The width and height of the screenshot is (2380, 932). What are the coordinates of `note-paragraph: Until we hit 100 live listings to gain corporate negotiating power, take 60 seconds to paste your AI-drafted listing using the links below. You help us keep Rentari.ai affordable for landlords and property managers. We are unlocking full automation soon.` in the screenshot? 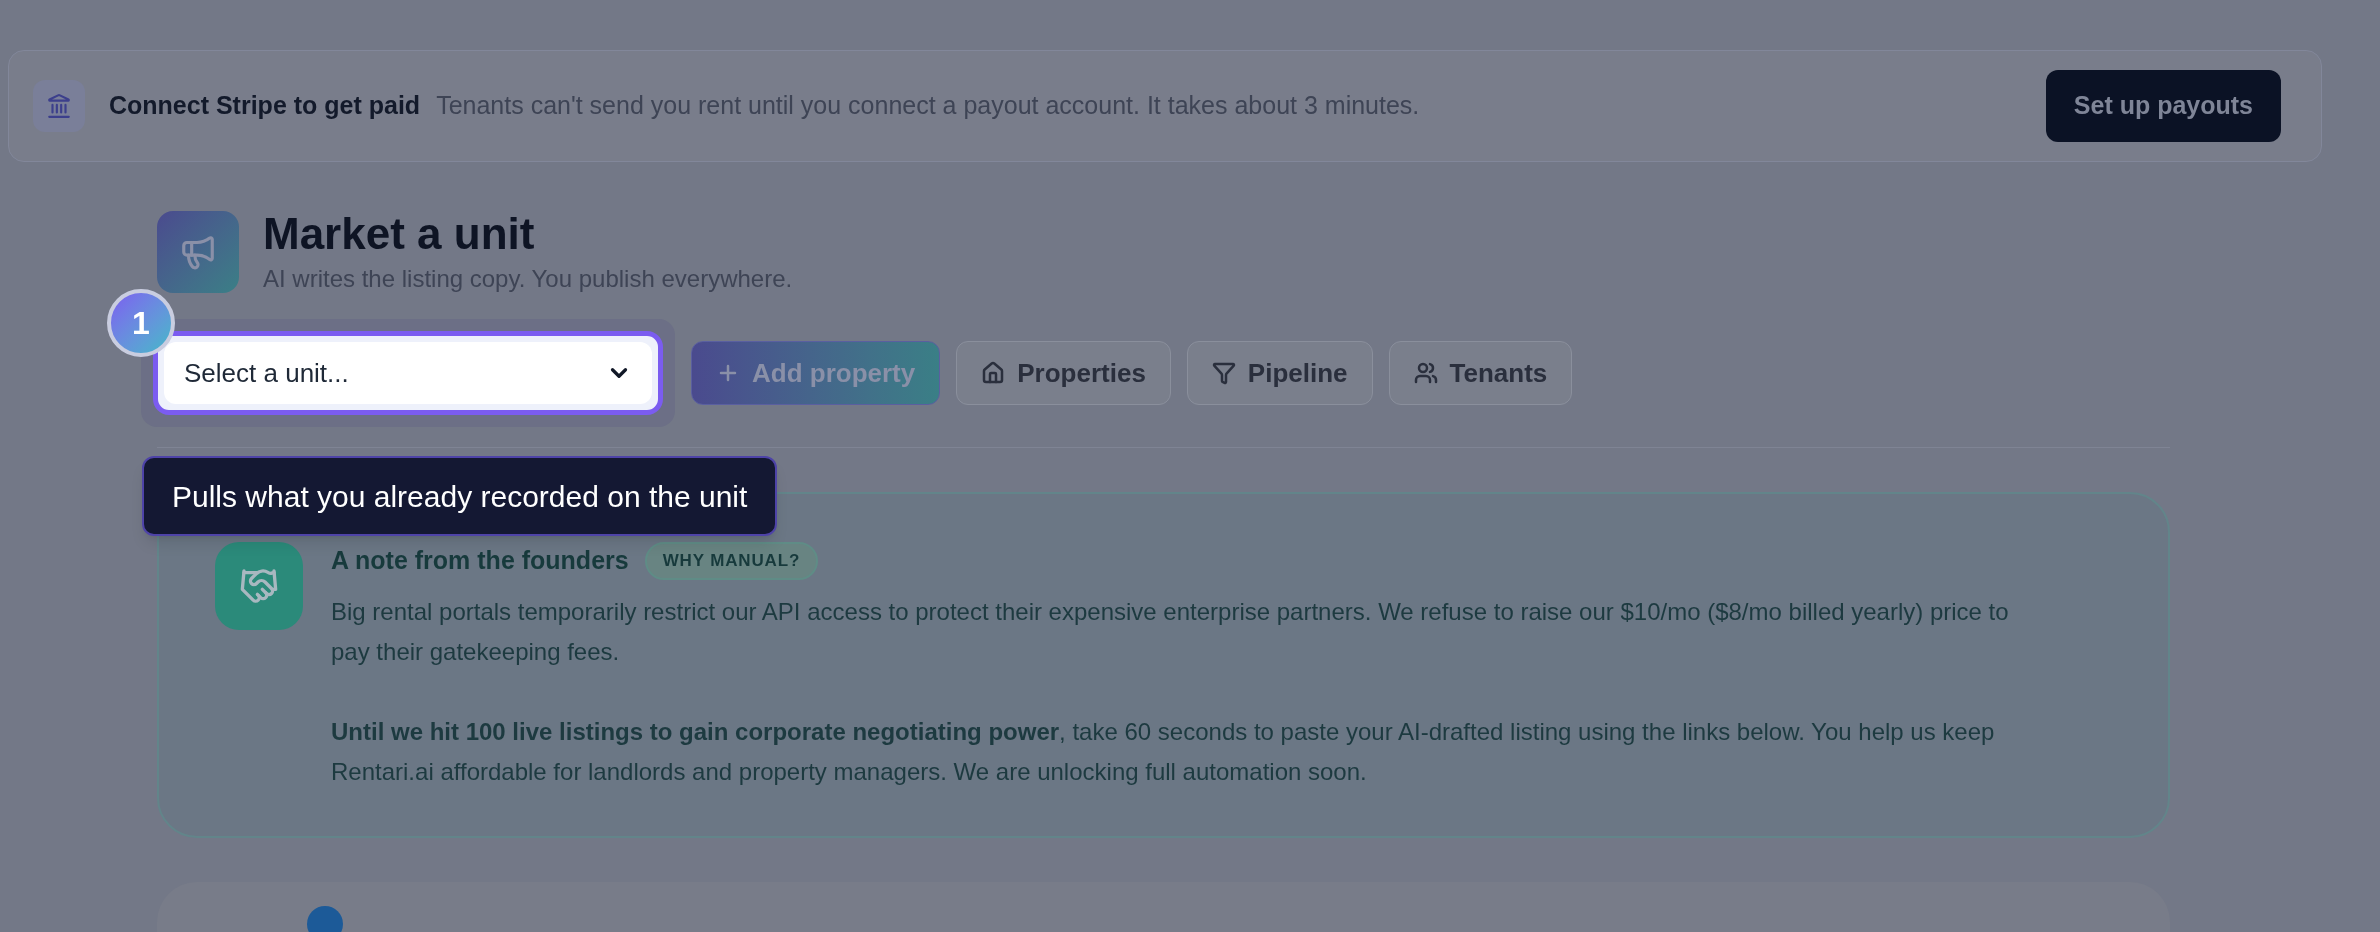 It's located at (1163, 751).